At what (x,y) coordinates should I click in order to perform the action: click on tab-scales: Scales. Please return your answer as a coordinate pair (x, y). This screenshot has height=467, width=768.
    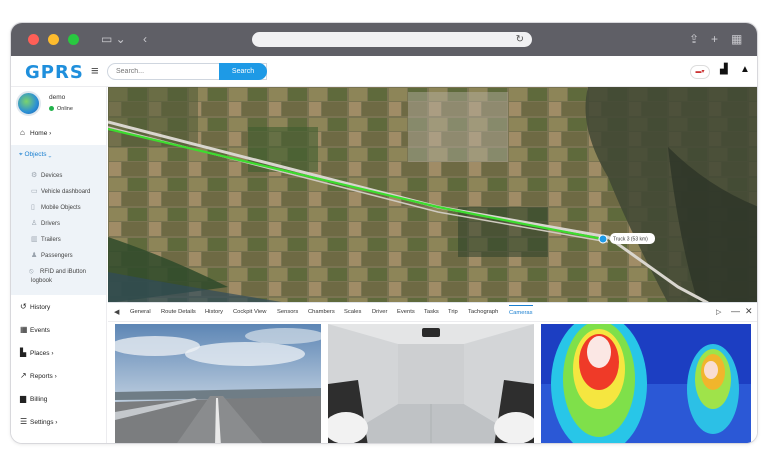
    Looking at the image, I should click on (352, 312).